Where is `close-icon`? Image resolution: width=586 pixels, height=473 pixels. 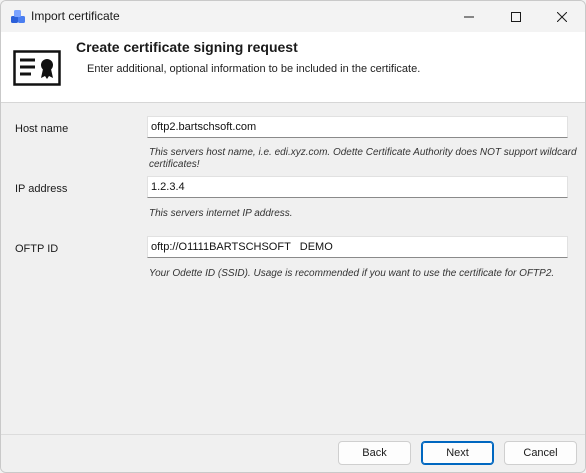
close-icon is located at coordinates (562, 16).